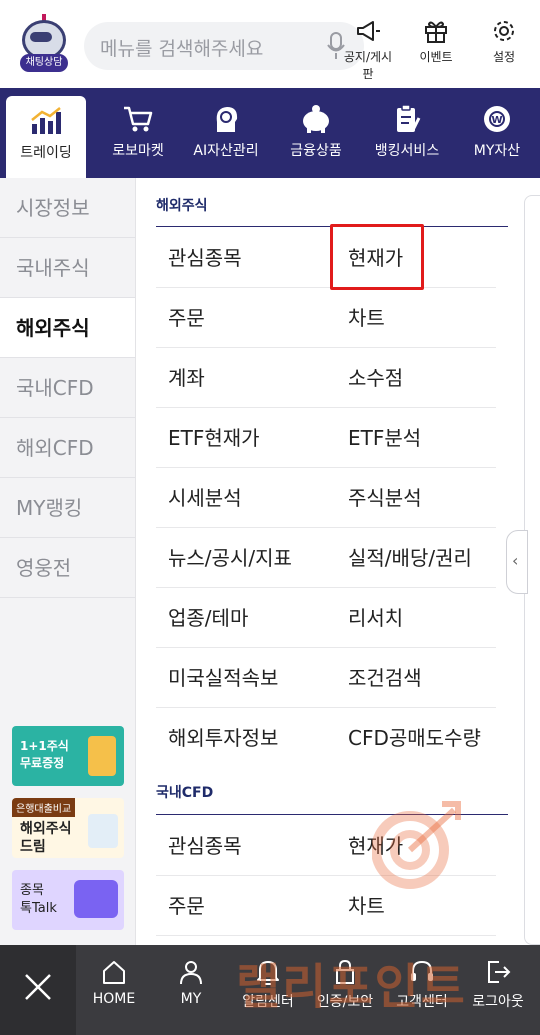 The height and width of the screenshot is (1035, 540). What do you see at coordinates (46, 137) in the screenshot?
I see `tab-trading: 트레이딩` at bounding box center [46, 137].